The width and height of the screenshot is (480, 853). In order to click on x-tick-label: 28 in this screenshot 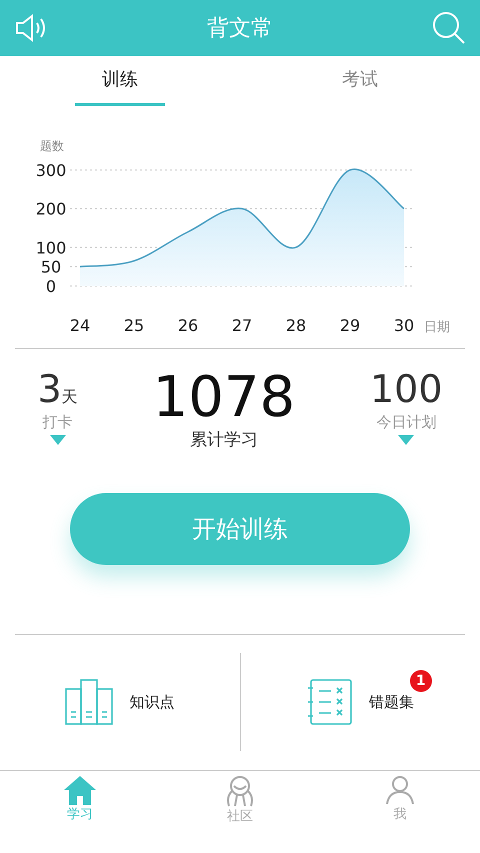, I will do `click(296, 325)`.